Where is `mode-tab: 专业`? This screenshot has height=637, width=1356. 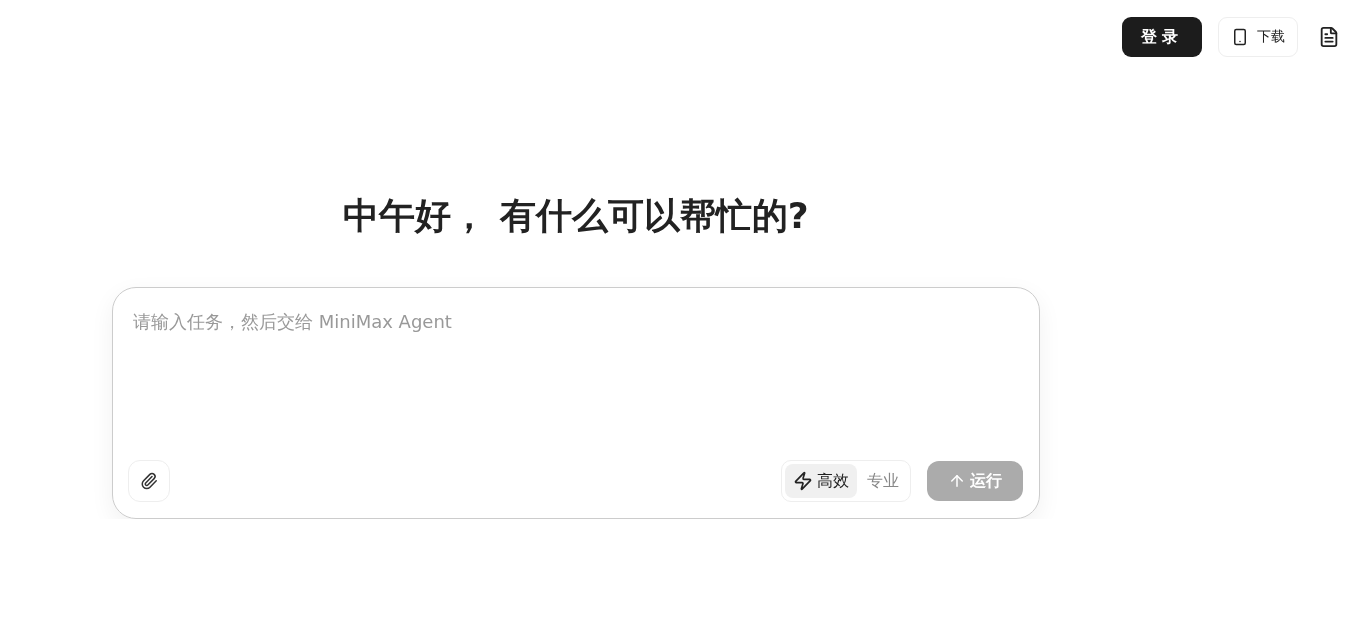 mode-tab: 专业 is located at coordinates (883, 481).